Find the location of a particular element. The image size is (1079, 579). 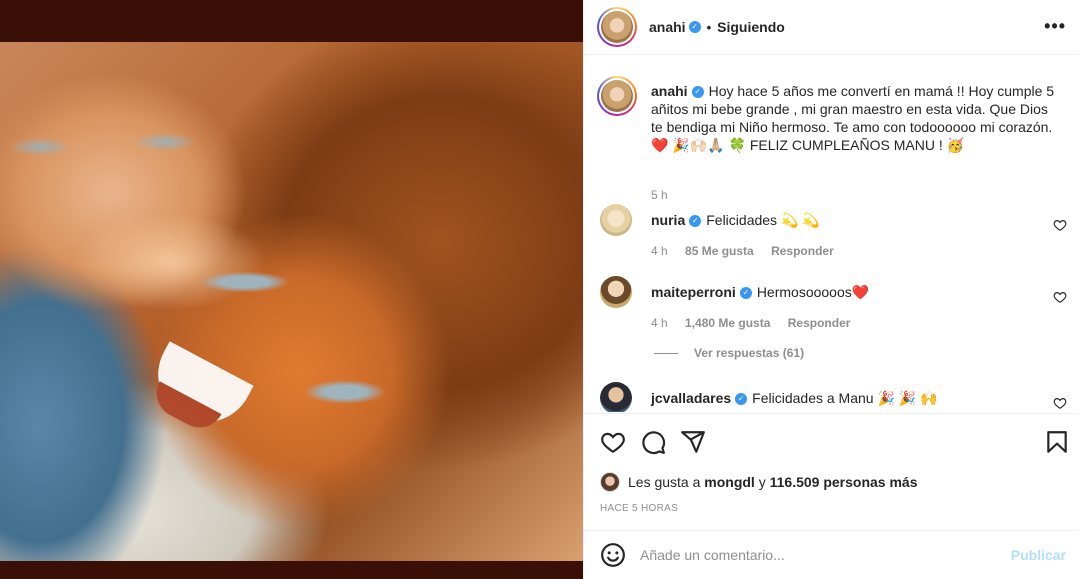

liker-username: mongdl is located at coordinates (729, 482).